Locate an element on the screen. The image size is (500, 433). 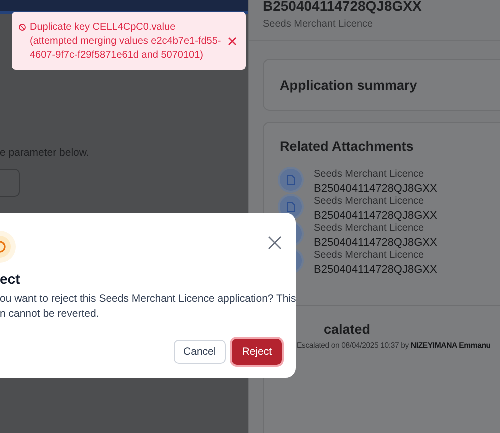
application-reference: B250404114728QJ8GXX is located at coordinates (343, 7).